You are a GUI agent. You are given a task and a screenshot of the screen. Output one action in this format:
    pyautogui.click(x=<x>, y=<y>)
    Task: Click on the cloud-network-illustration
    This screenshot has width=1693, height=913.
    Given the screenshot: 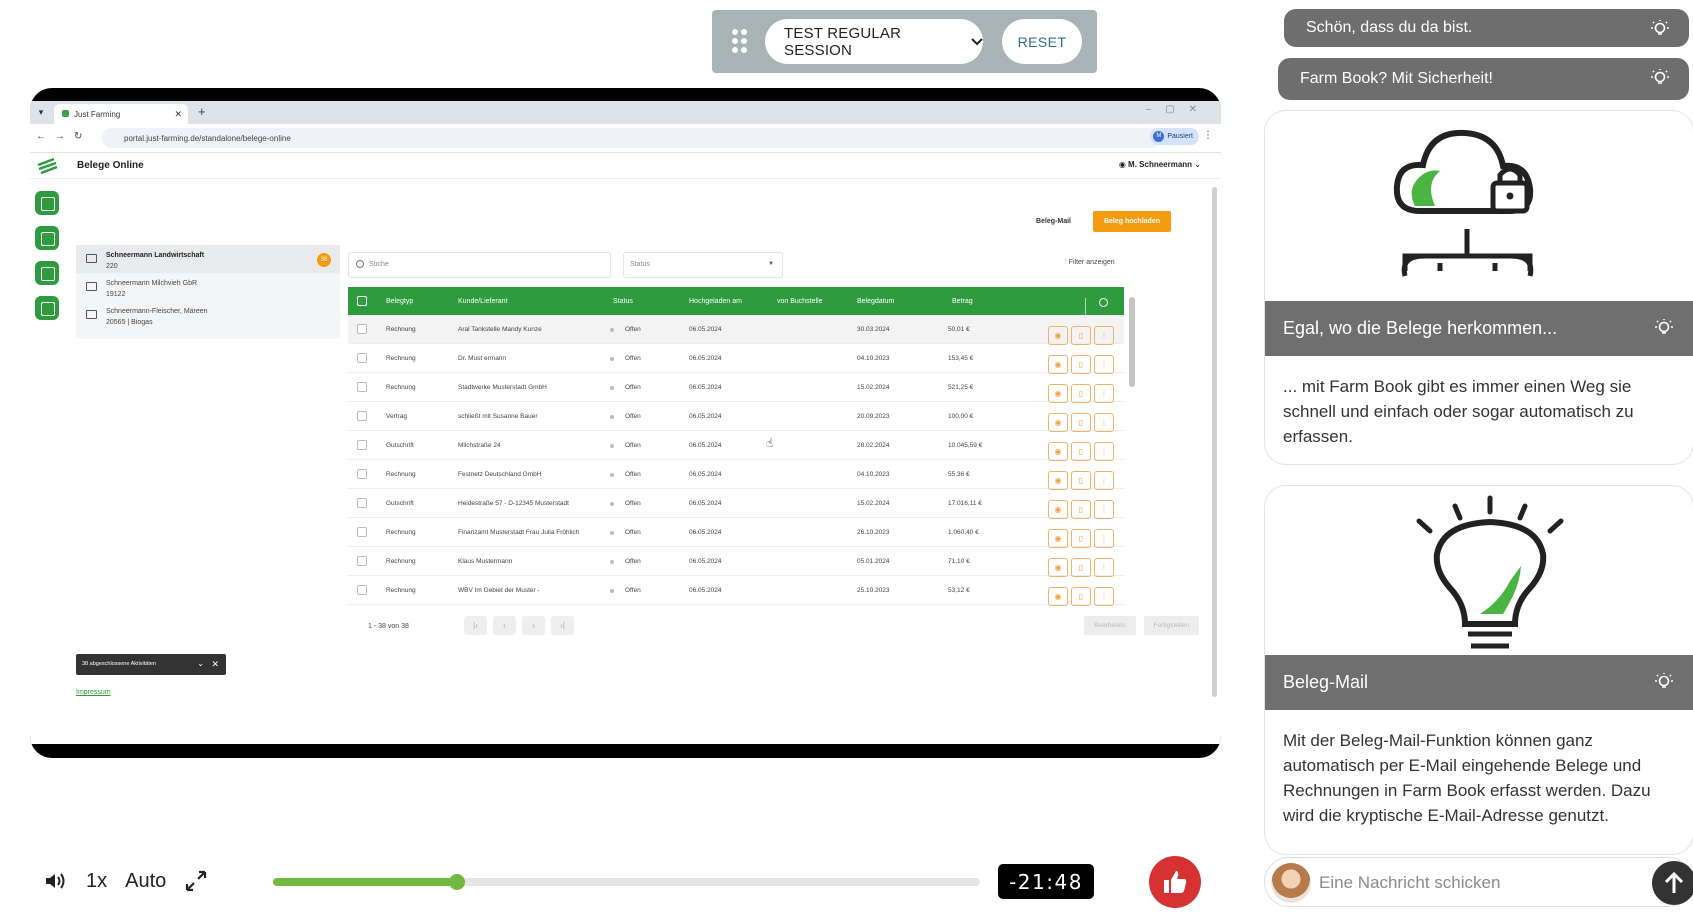 What is the action you would take?
    pyautogui.click(x=1479, y=206)
    